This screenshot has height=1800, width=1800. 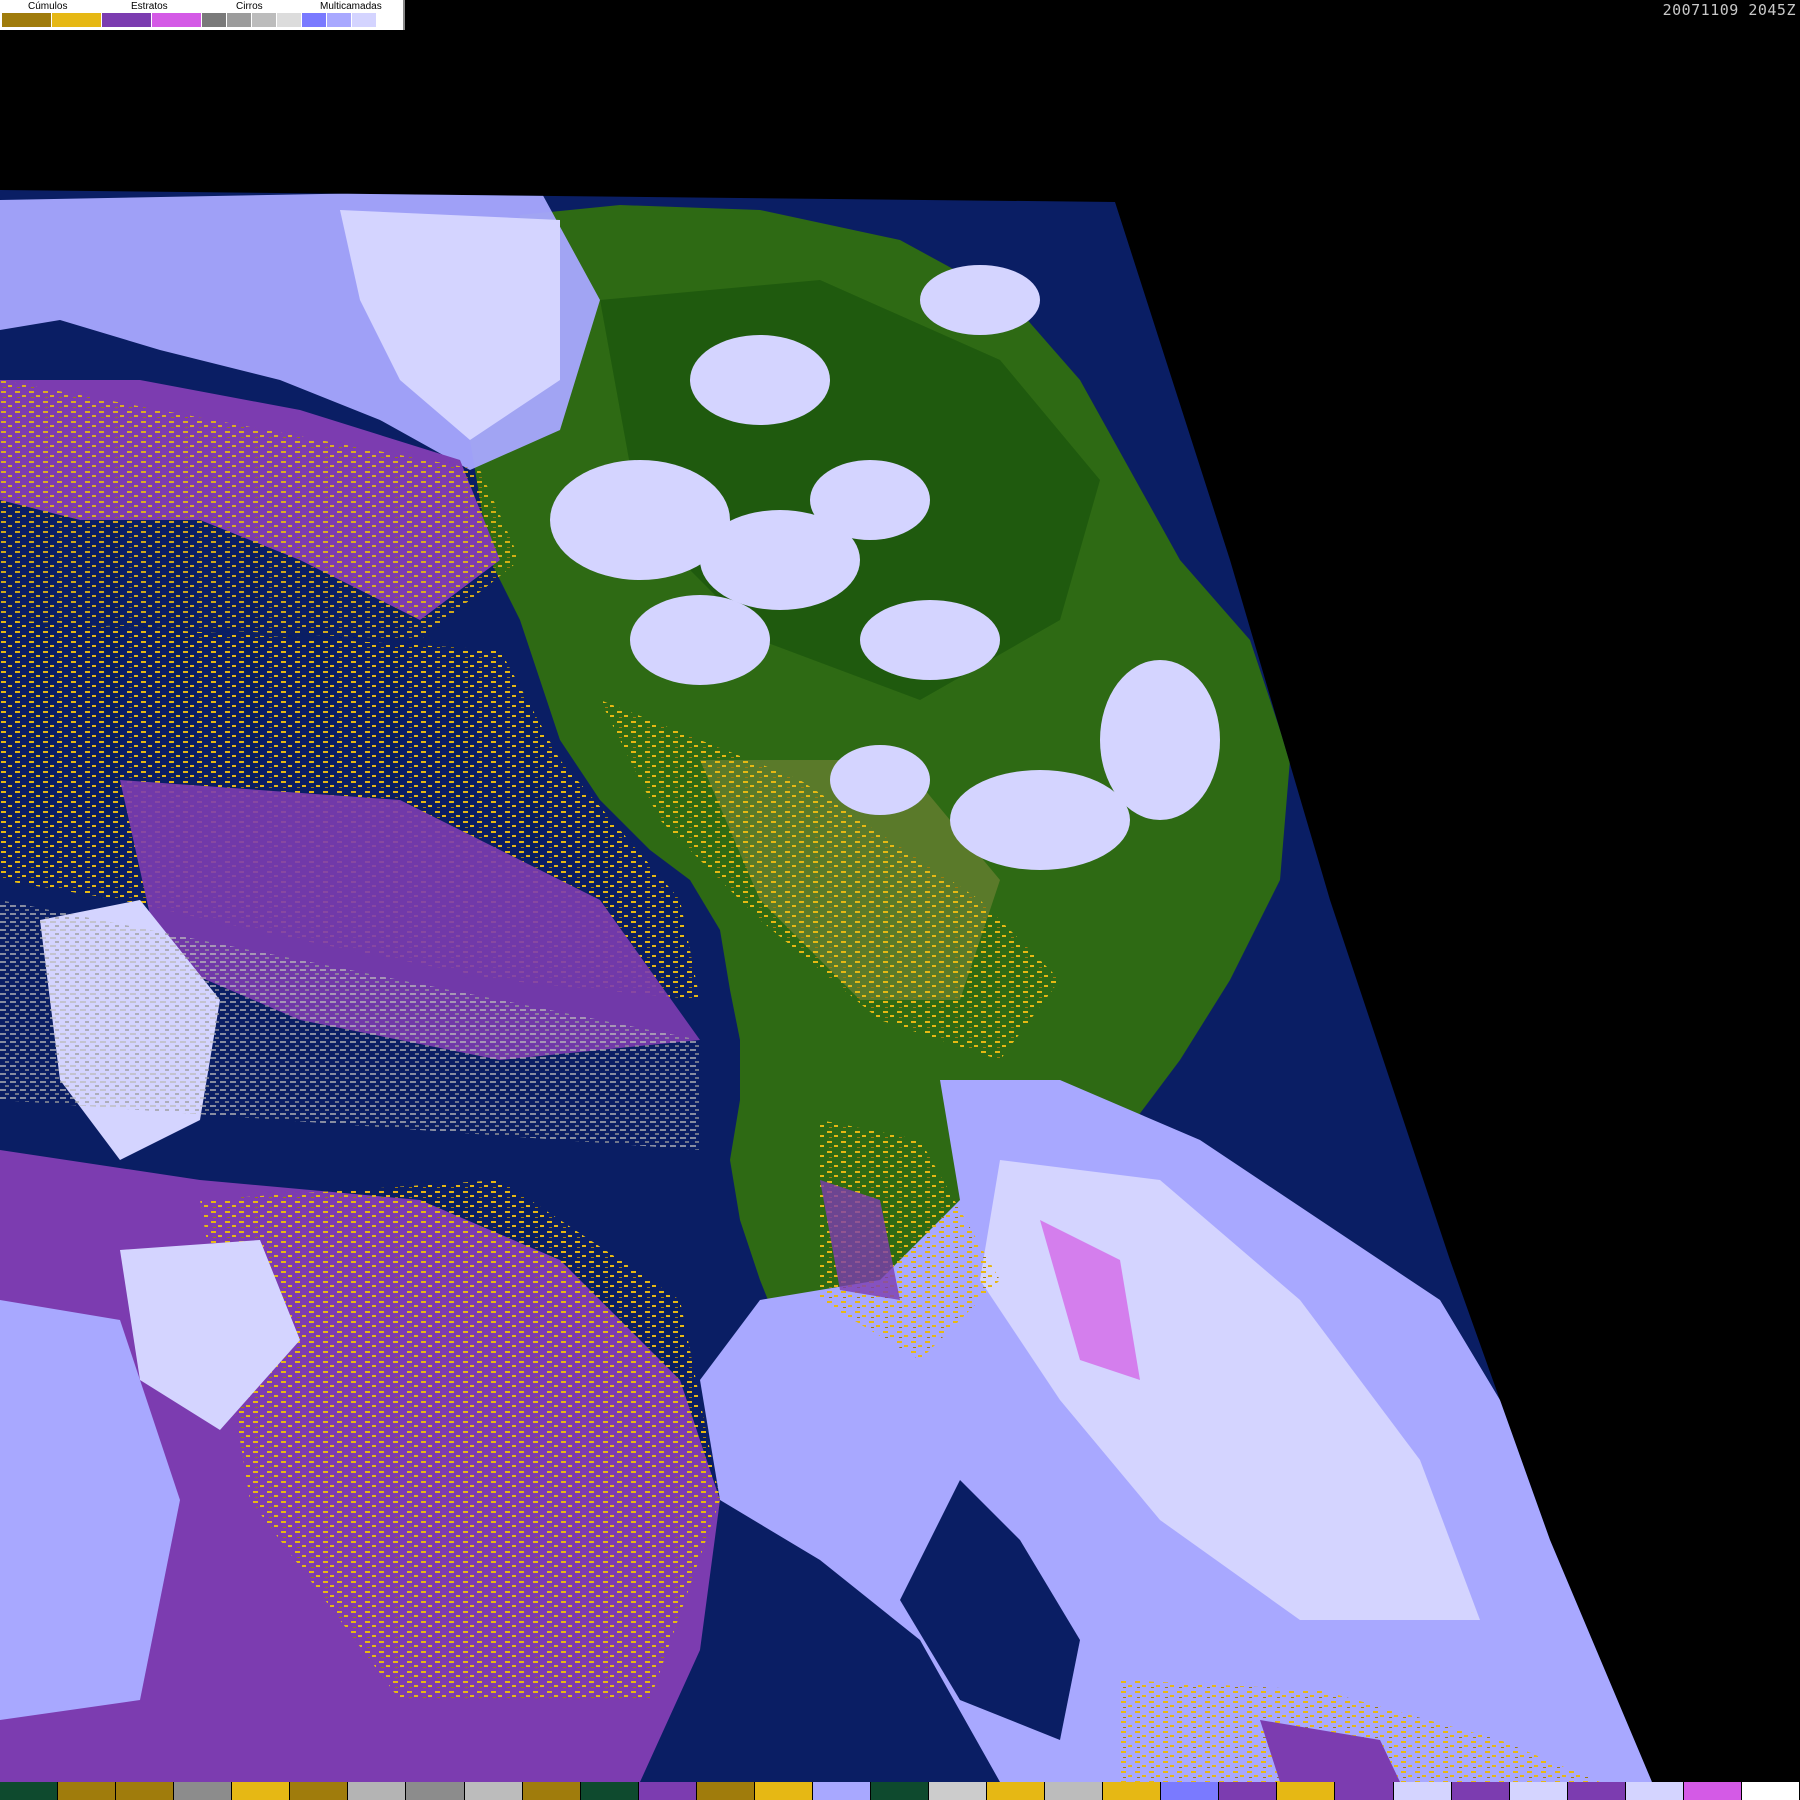 I want to click on bottom-color-bar, so click(x=900, y=1791).